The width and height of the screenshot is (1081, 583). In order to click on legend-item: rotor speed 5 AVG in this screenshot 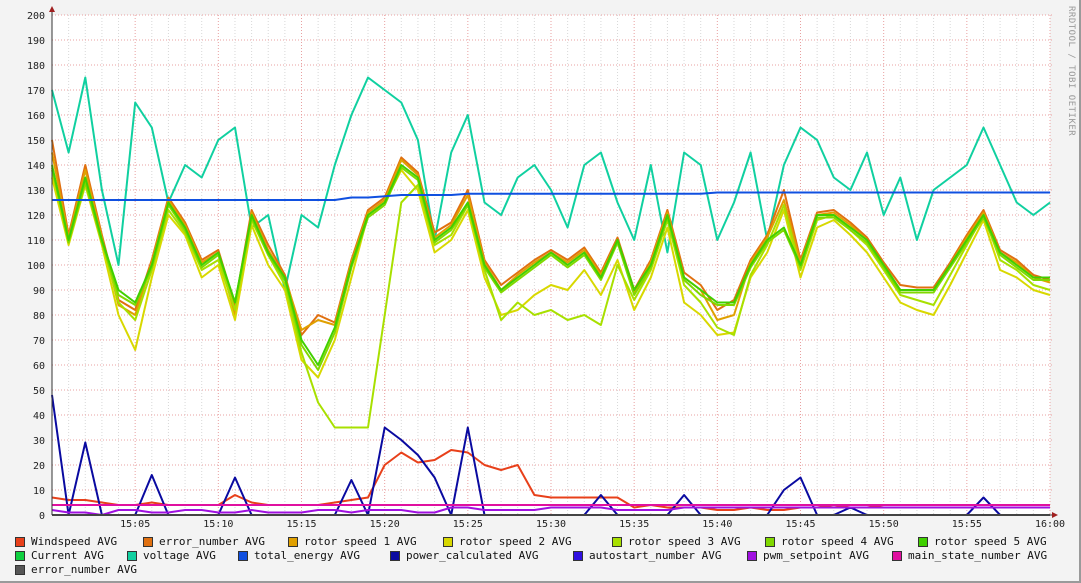, I will do `click(982, 541)`.